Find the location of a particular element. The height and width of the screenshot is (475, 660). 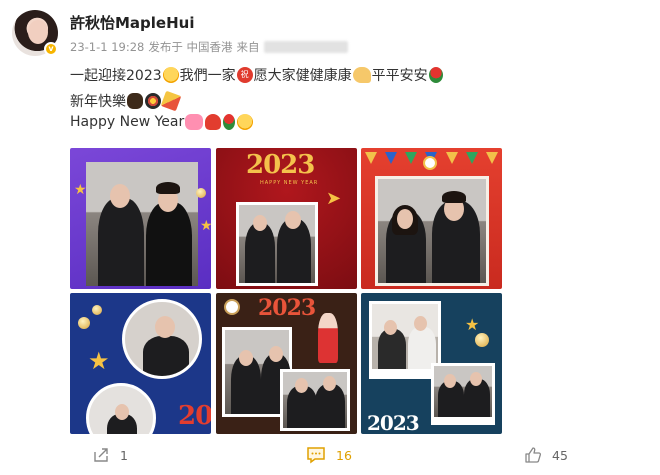

post-source-label: 来自 is located at coordinates (248, 47).